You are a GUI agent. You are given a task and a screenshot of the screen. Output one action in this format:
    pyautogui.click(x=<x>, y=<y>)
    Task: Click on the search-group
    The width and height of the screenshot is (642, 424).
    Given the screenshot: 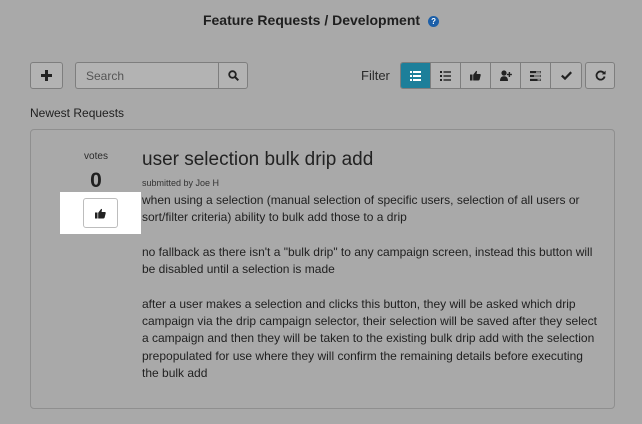 What is the action you would take?
    pyautogui.click(x=161, y=75)
    